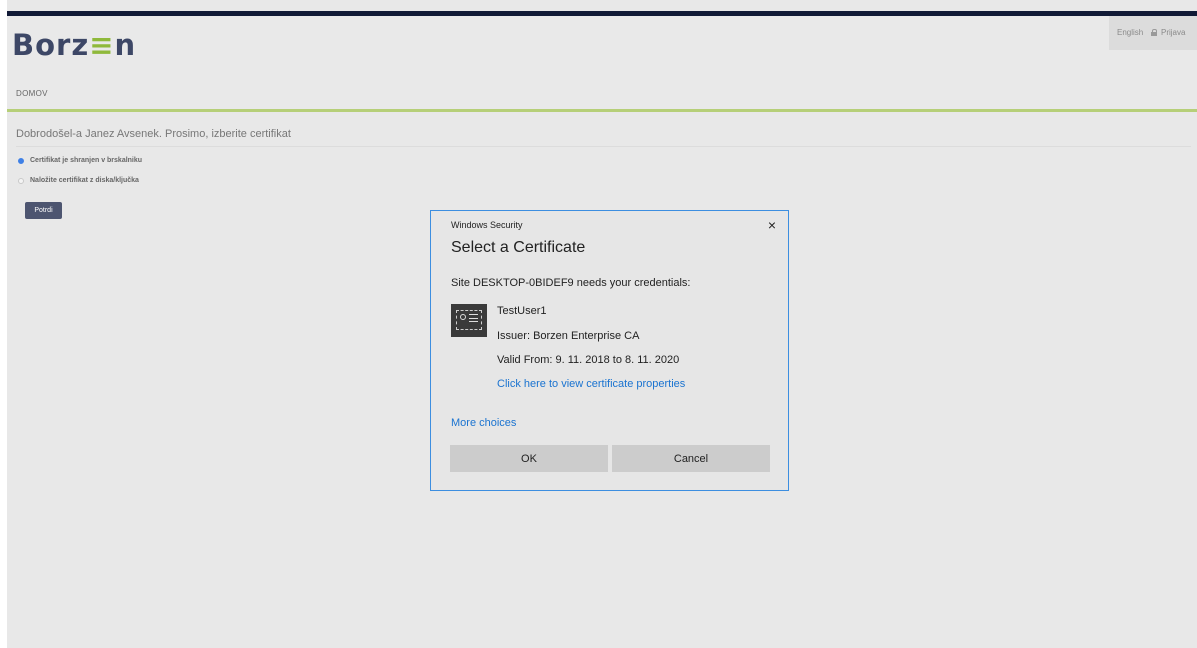  Describe the element at coordinates (602, 110) in the screenshot. I see `green-divider` at that location.